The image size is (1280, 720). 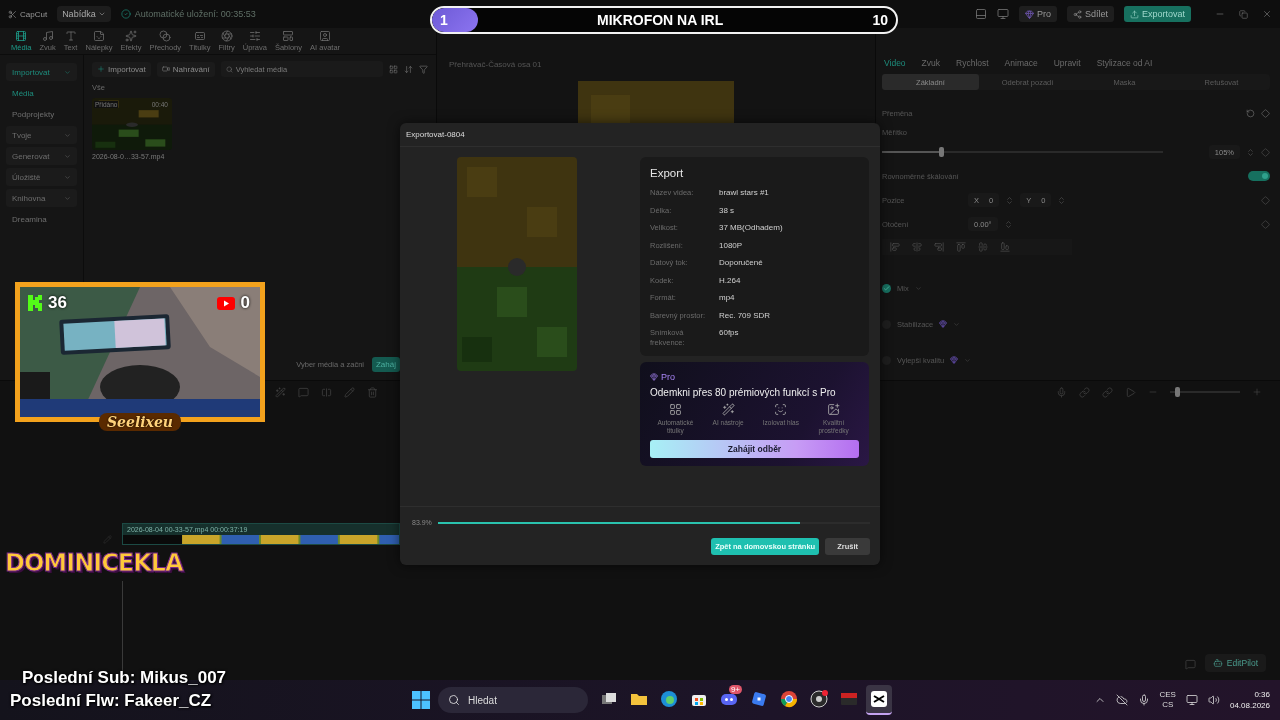 What do you see at coordinates (41, 177) in the screenshot?
I see `sidebar-item: Úložiště` at bounding box center [41, 177].